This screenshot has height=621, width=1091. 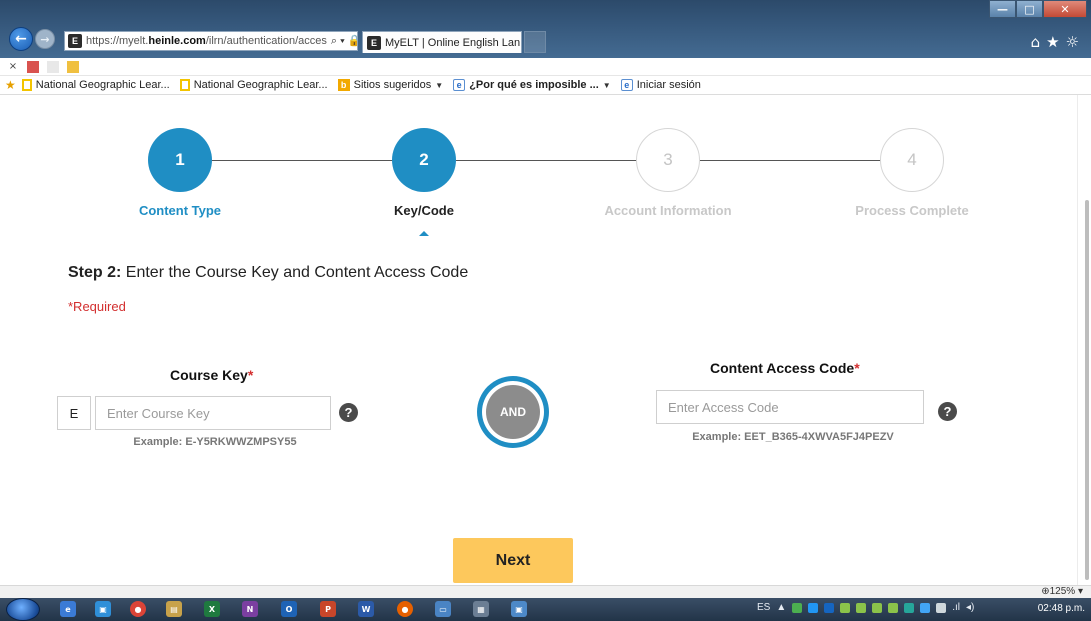 What do you see at coordinates (443, 609) in the screenshot?
I see `window-taskbar-icon: ▭` at bounding box center [443, 609].